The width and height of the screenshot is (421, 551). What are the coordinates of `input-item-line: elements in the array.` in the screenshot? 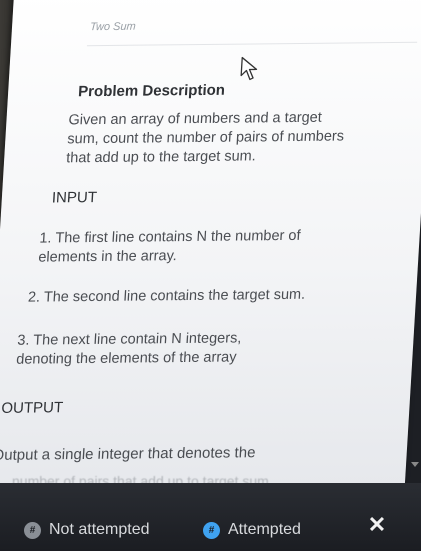 It's located at (107, 257).